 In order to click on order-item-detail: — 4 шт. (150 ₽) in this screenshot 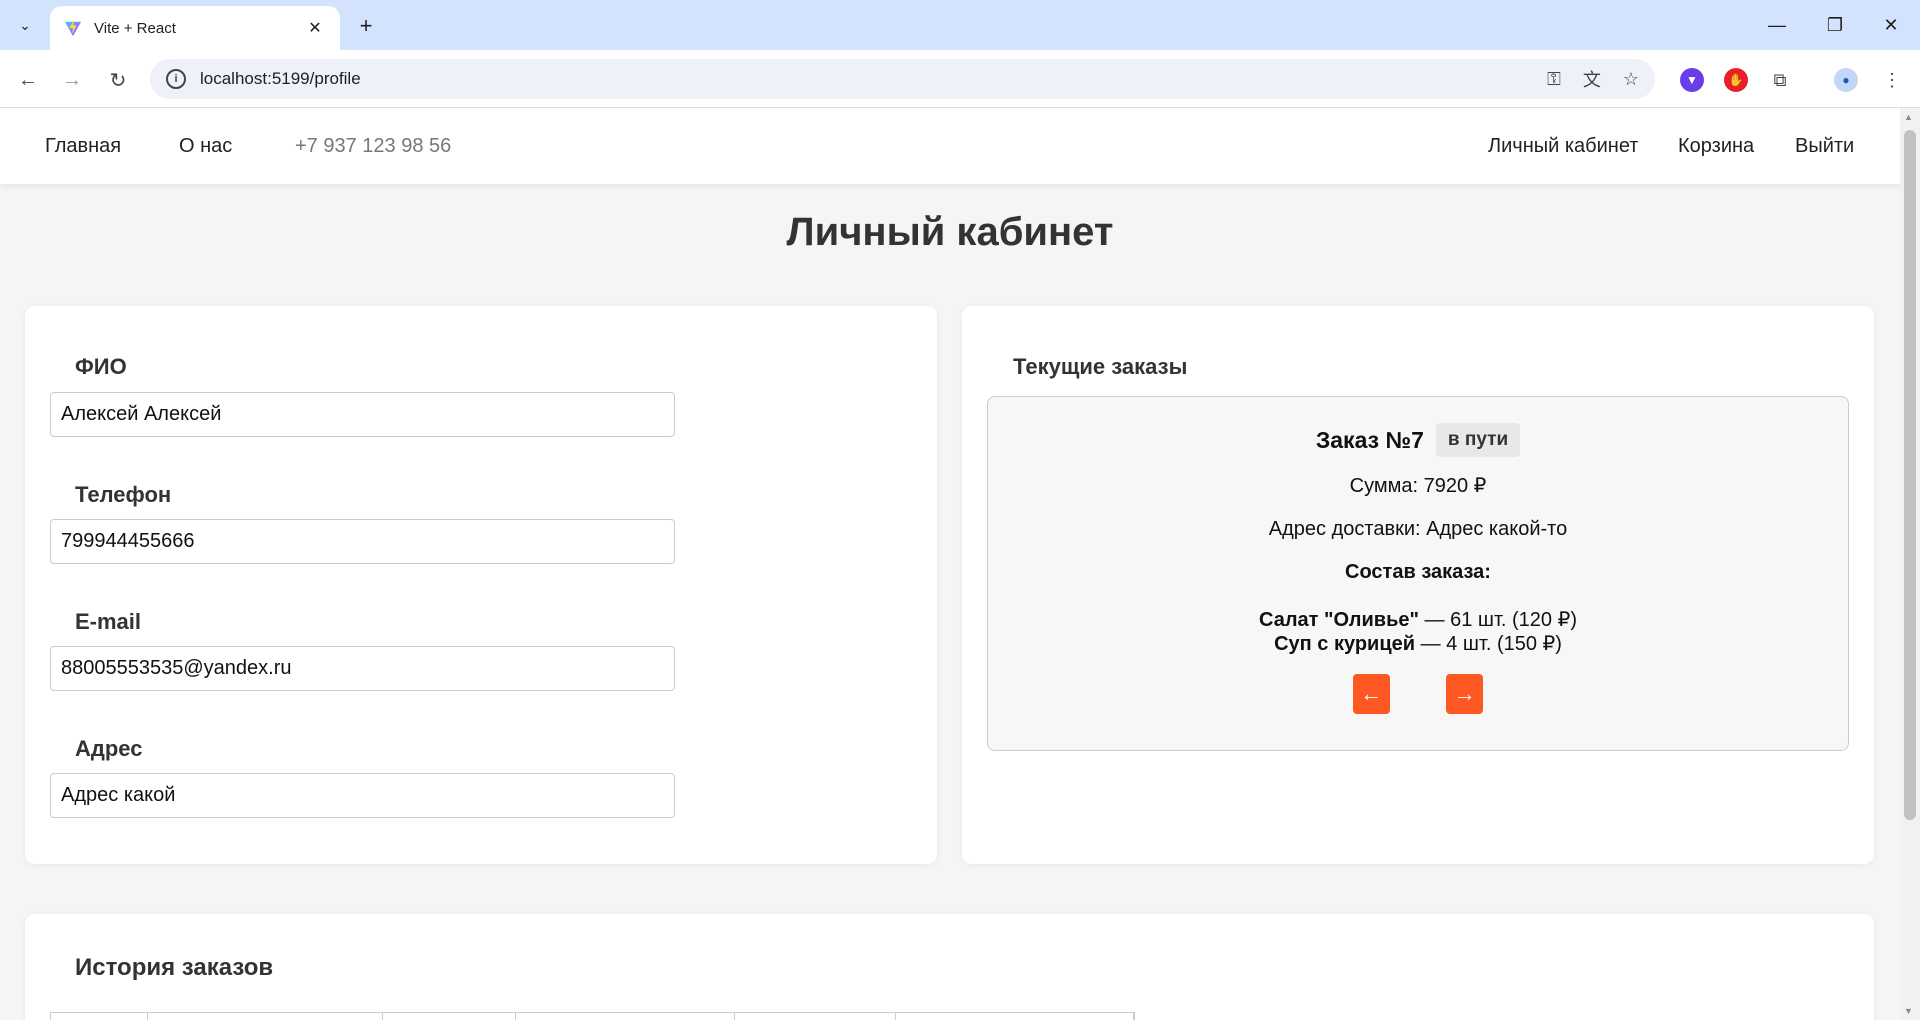, I will do `click(1488, 644)`.